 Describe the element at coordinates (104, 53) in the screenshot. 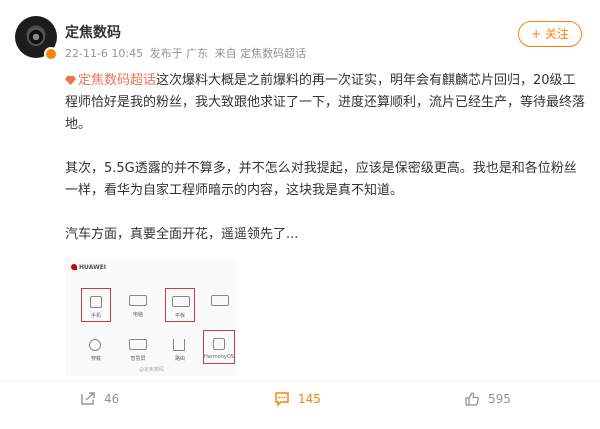

I see `post-time: 22-11-6 10:45` at that location.